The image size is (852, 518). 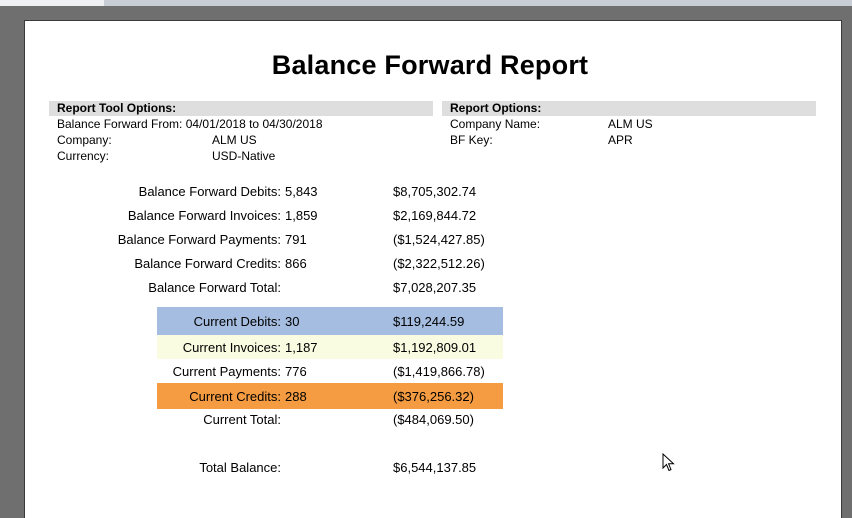 I want to click on currency-value: USD-Native, so click(x=244, y=156).